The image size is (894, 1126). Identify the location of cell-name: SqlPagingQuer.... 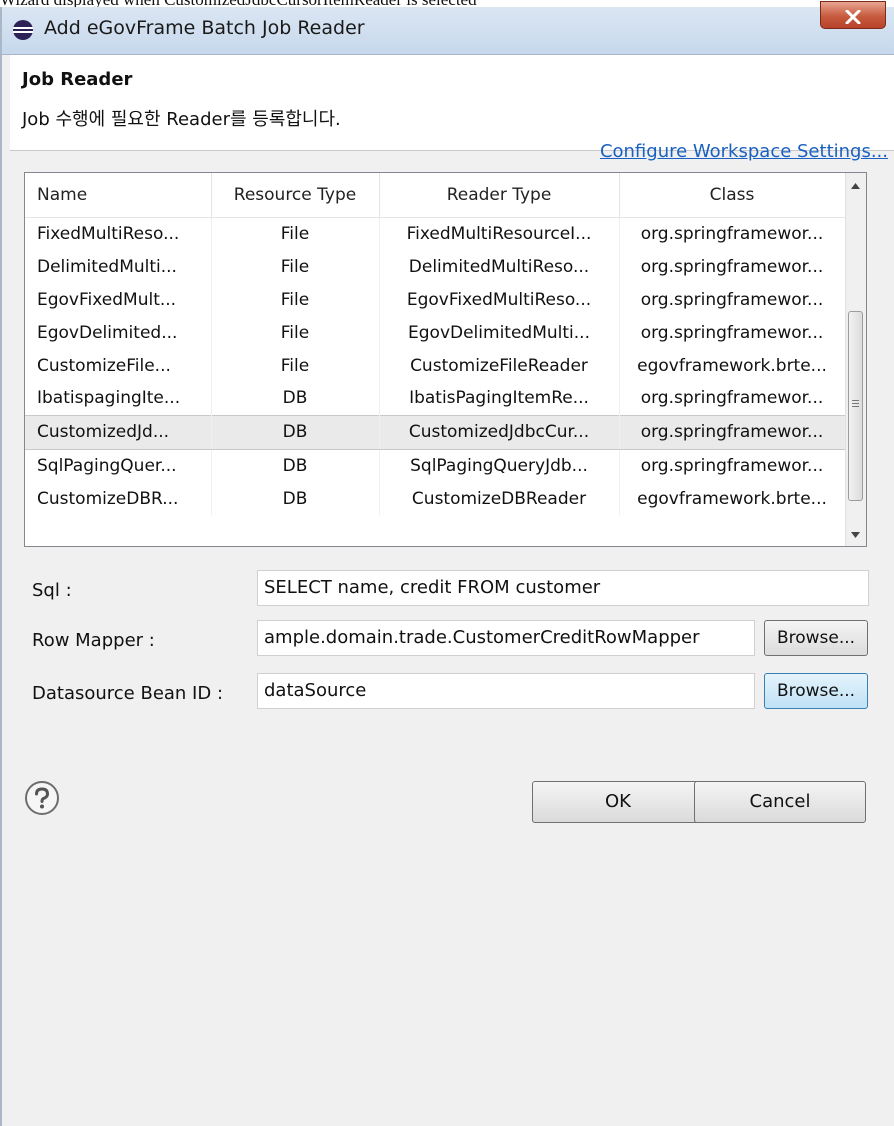
(118, 466).